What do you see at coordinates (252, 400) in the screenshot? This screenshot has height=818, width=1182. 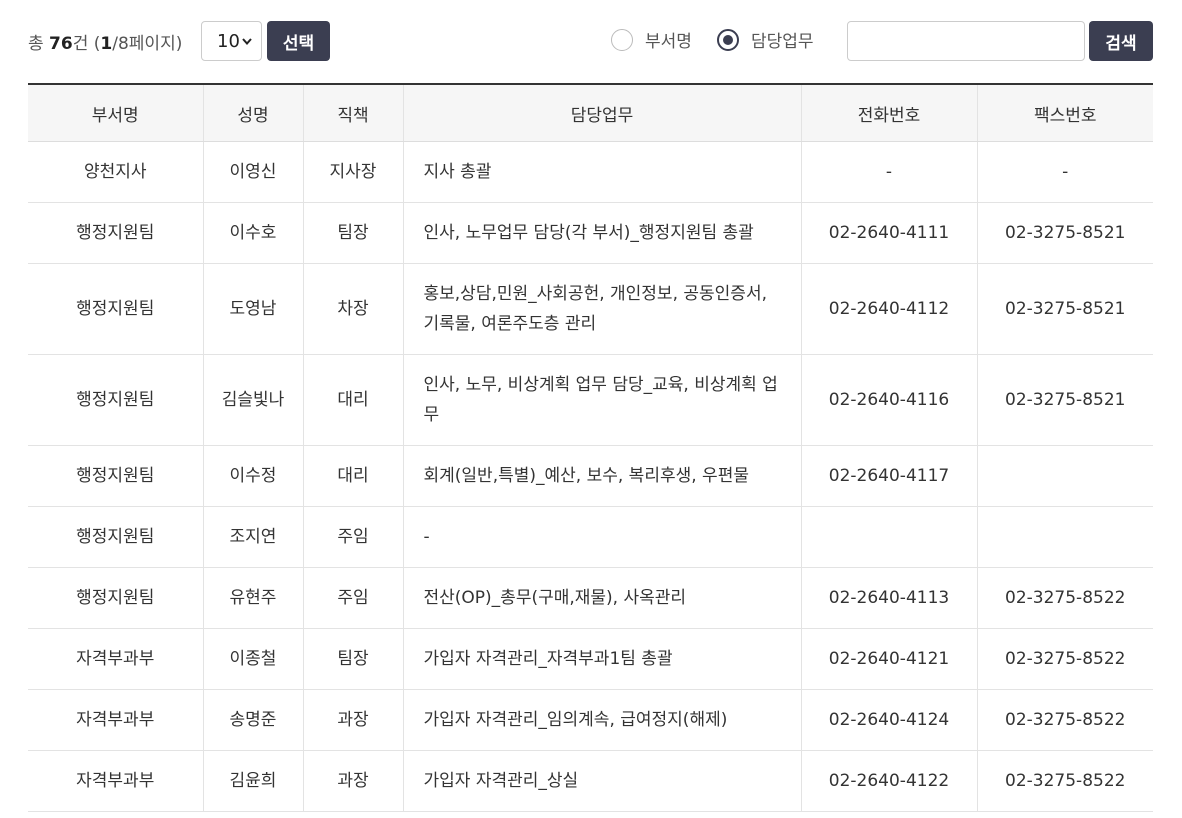 I see `cell-name: 김슬빛나` at bounding box center [252, 400].